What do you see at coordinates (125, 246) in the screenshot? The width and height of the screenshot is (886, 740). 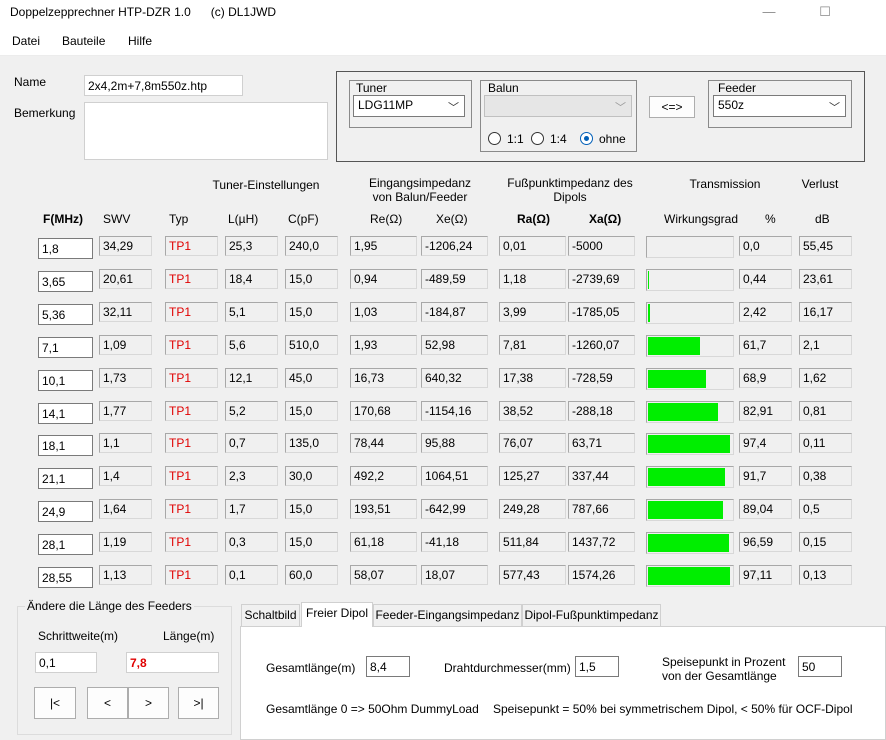 I see `swv-value: 34,29` at bounding box center [125, 246].